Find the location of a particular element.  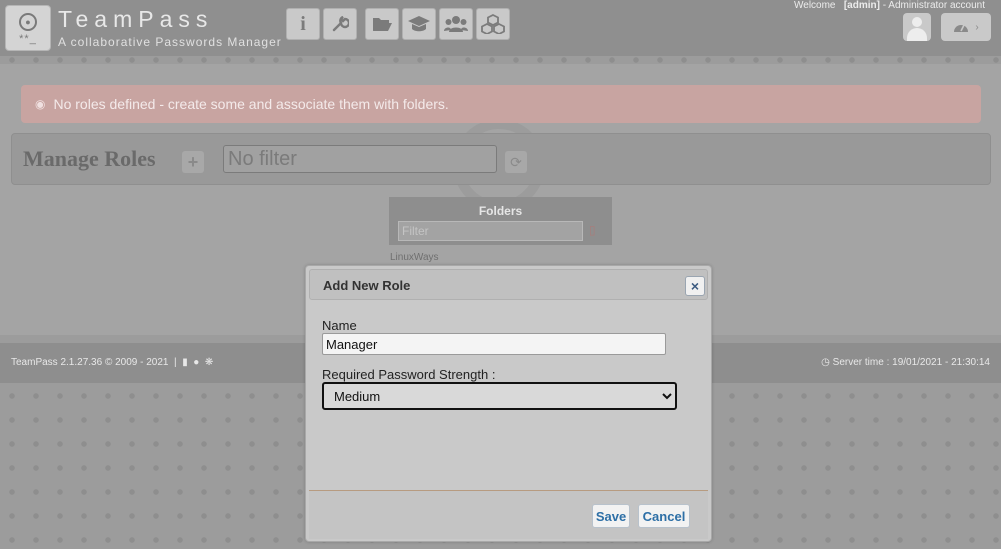

refresh-icon: ⟳ is located at coordinates (516, 161).